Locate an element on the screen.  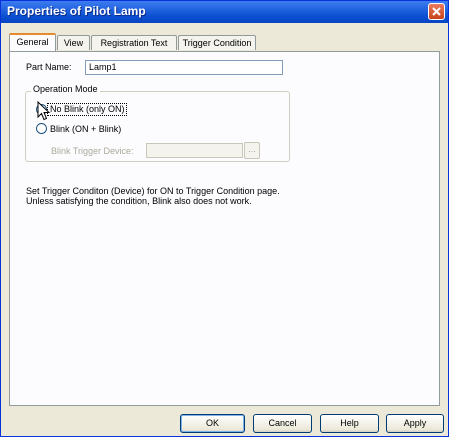
apply-button: Apply is located at coordinates (415, 423).